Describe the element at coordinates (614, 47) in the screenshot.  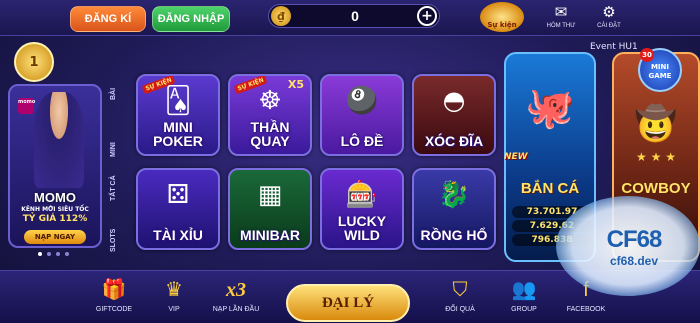
I see `event-label: Event HU1` at that location.